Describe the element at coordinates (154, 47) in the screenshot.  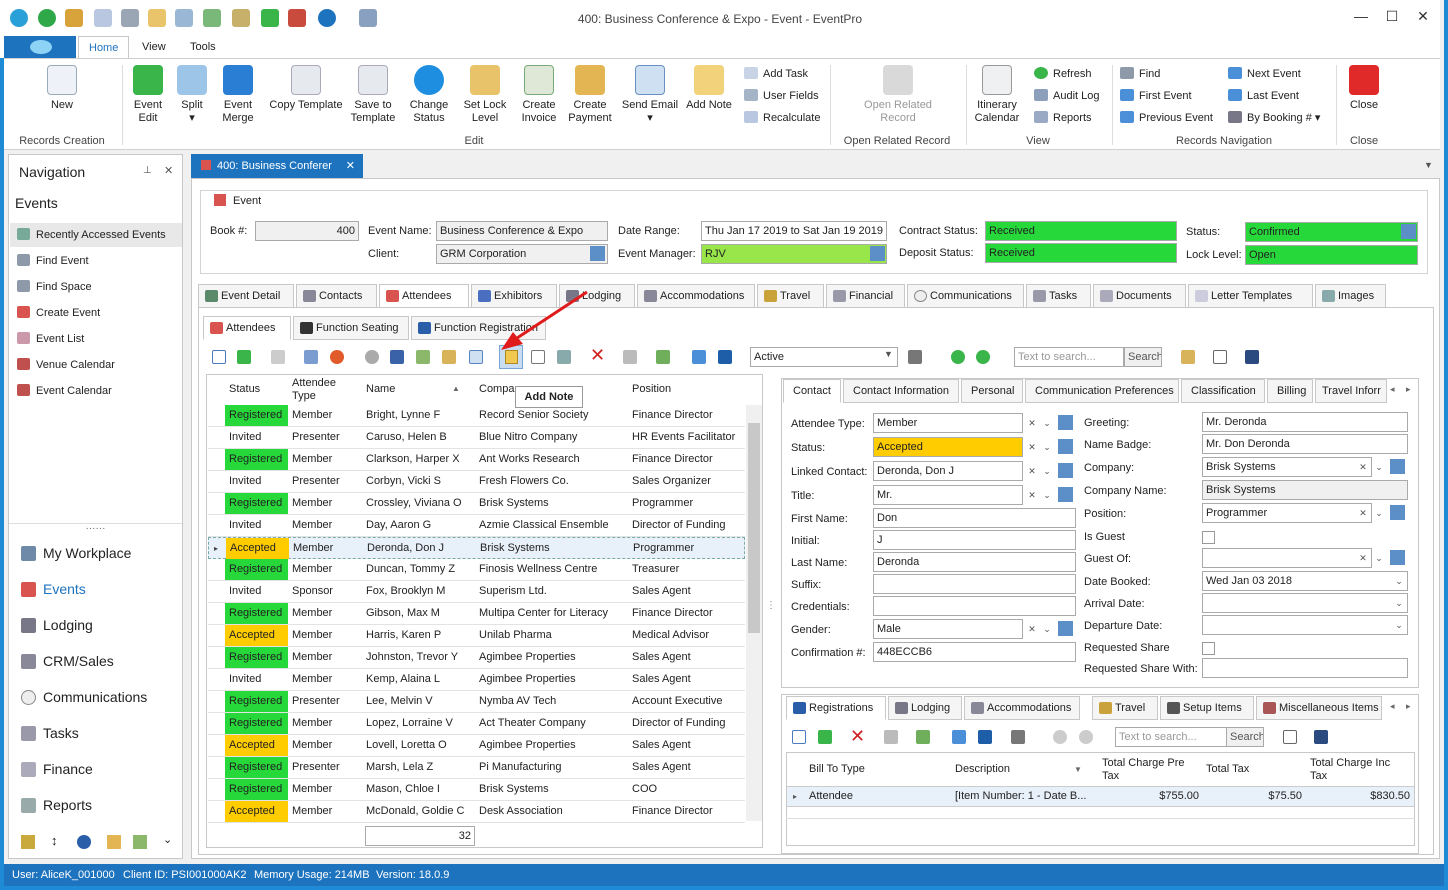
I see `tab-view: View` at that location.